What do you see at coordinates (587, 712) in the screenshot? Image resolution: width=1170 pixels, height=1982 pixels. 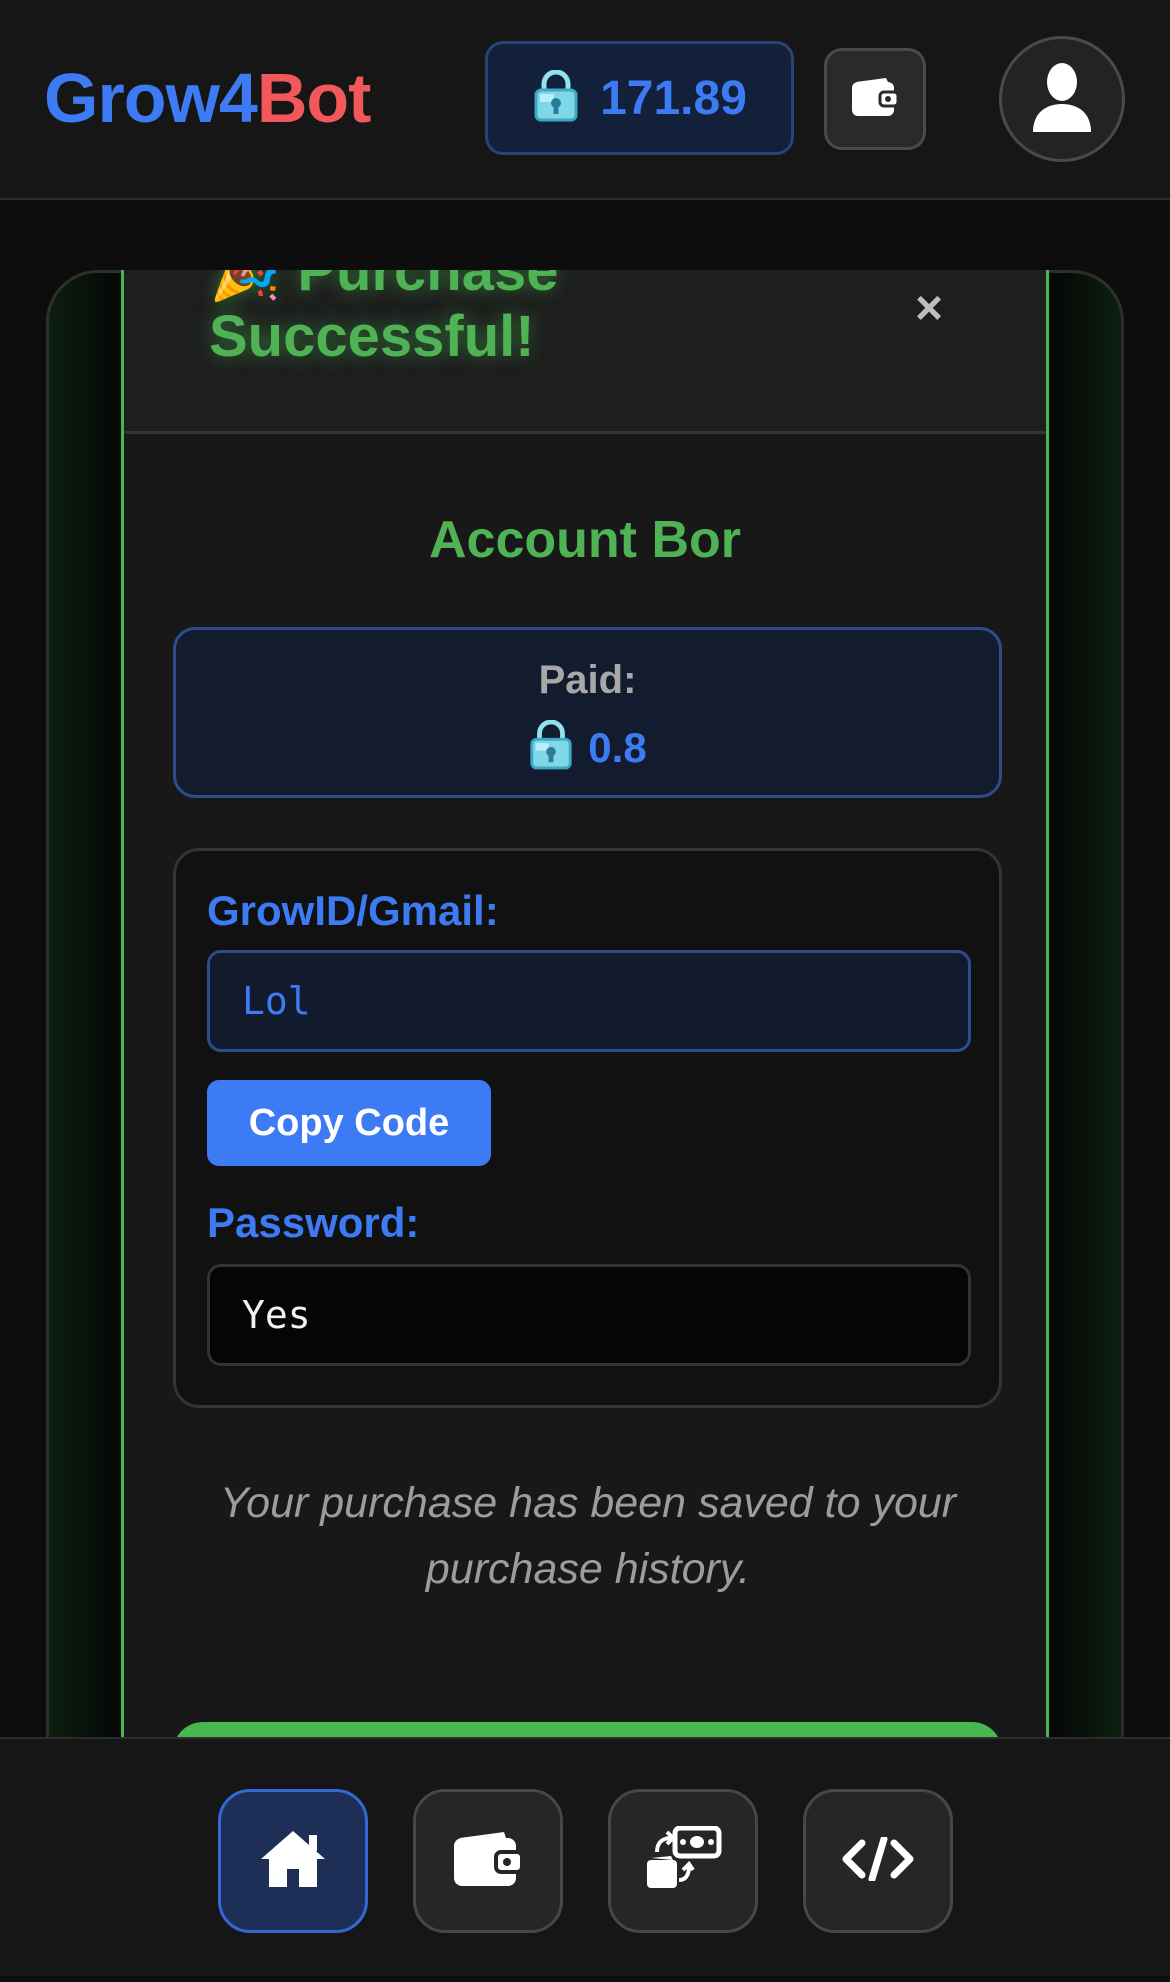 I see `paid-summary: Paid: 0.8` at bounding box center [587, 712].